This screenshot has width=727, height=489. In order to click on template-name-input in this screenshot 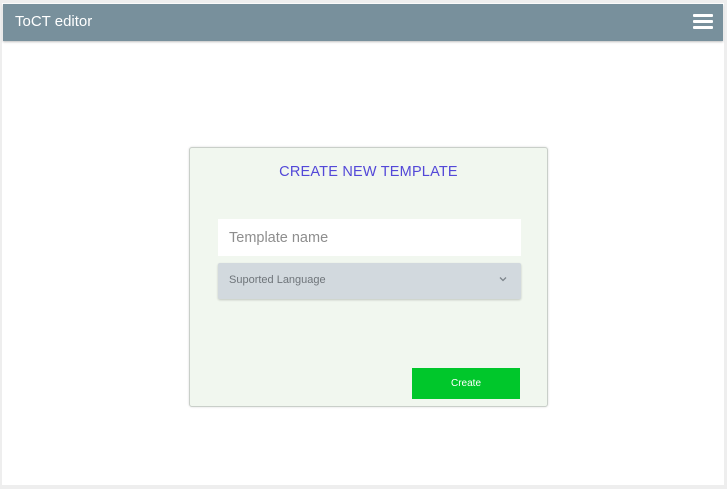, I will do `click(369, 237)`.